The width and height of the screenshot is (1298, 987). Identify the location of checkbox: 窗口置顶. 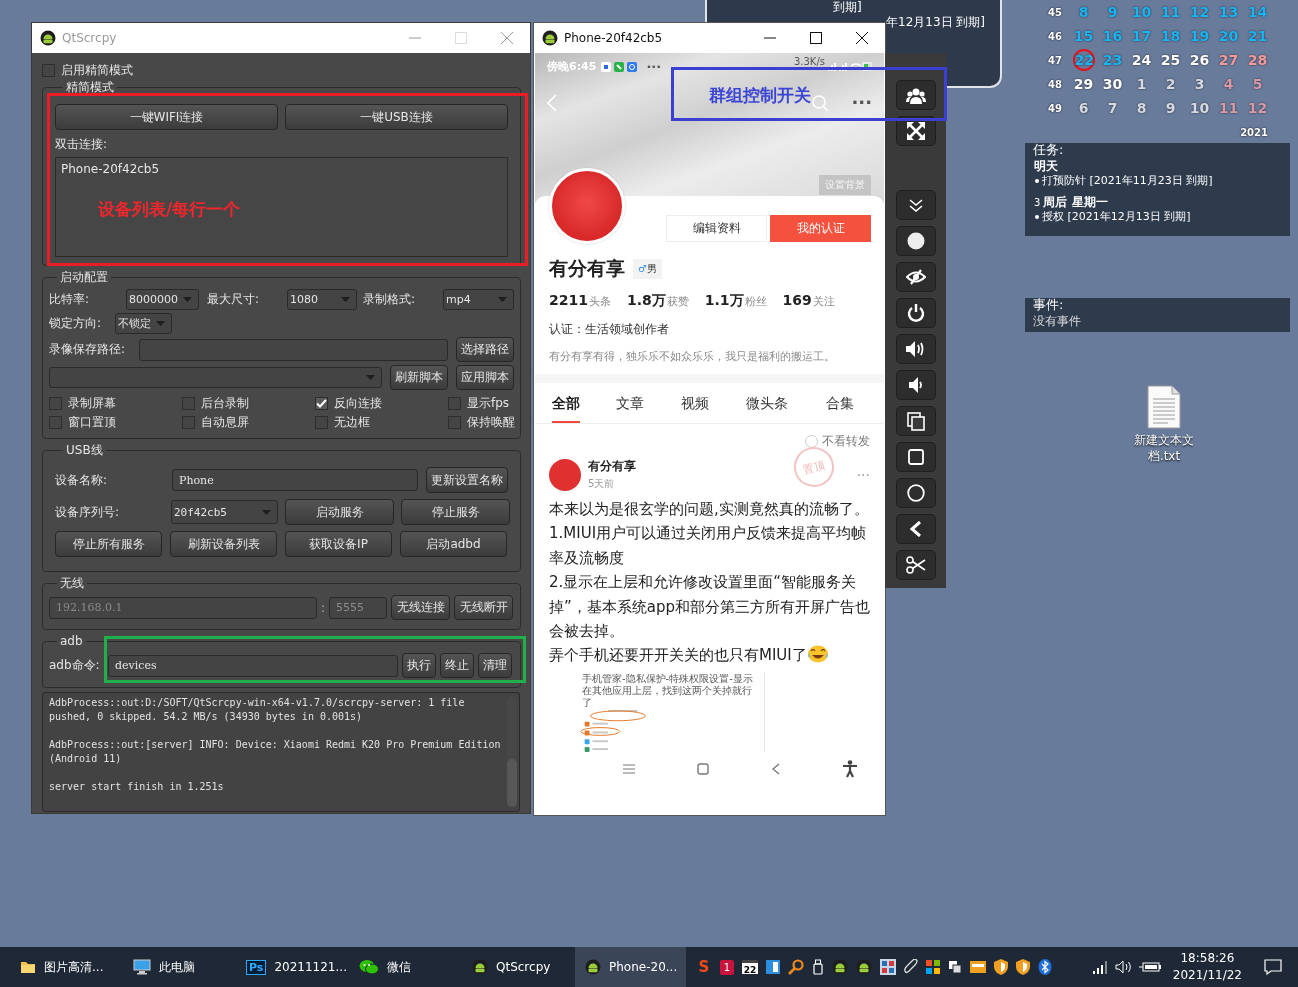
(82, 422).